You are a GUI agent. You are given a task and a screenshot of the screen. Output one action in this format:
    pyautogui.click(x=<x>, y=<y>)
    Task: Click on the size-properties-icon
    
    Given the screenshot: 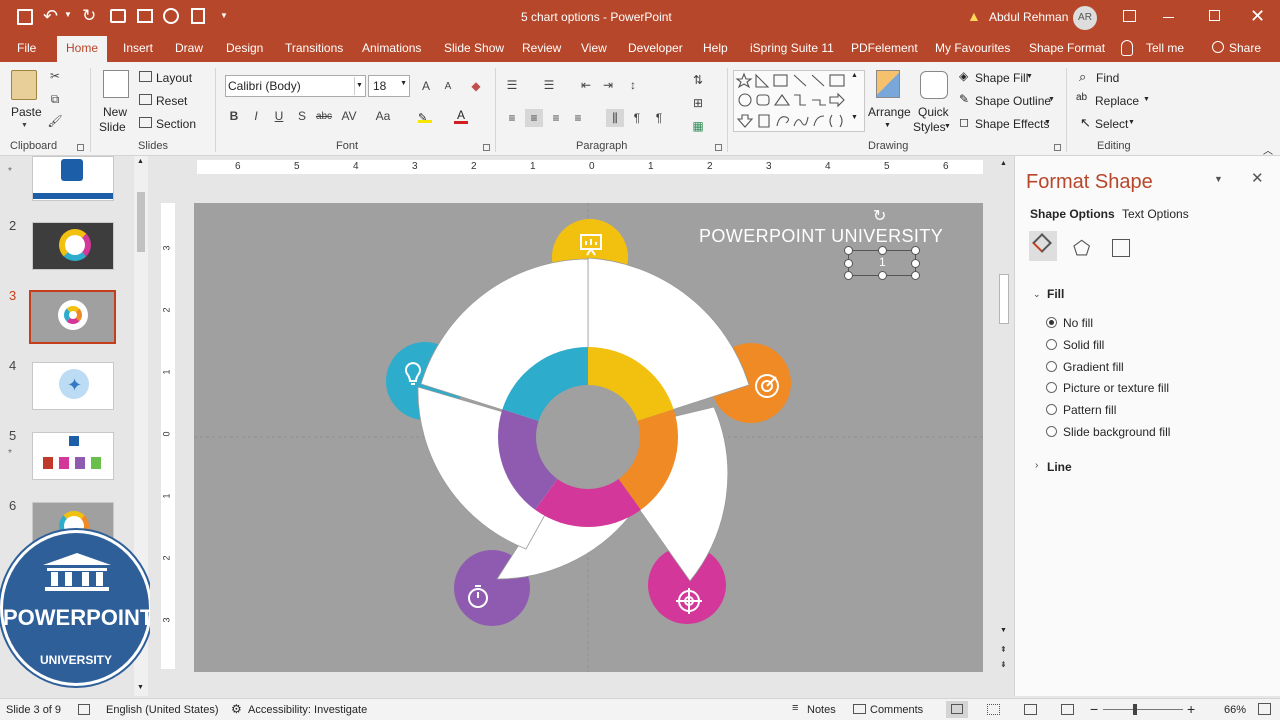 What is the action you would take?
    pyautogui.click(x=1121, y=248)
    